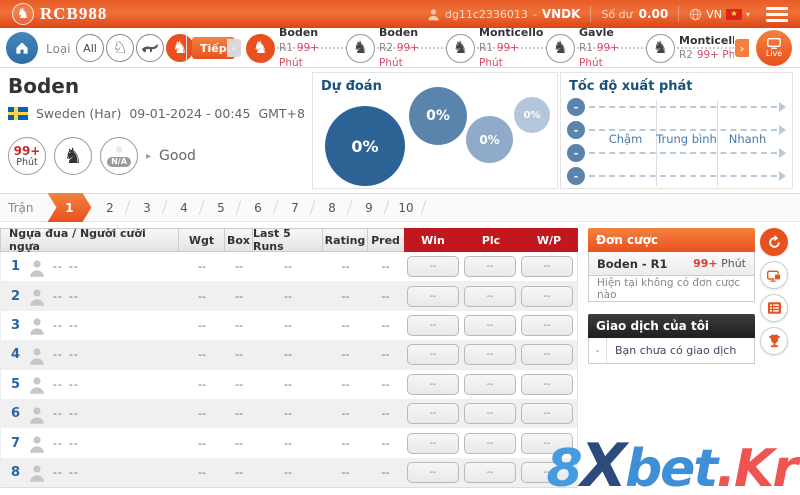 The image size is (800, 495). I want to click on filter-greyhound-icon, so click(150, 48).